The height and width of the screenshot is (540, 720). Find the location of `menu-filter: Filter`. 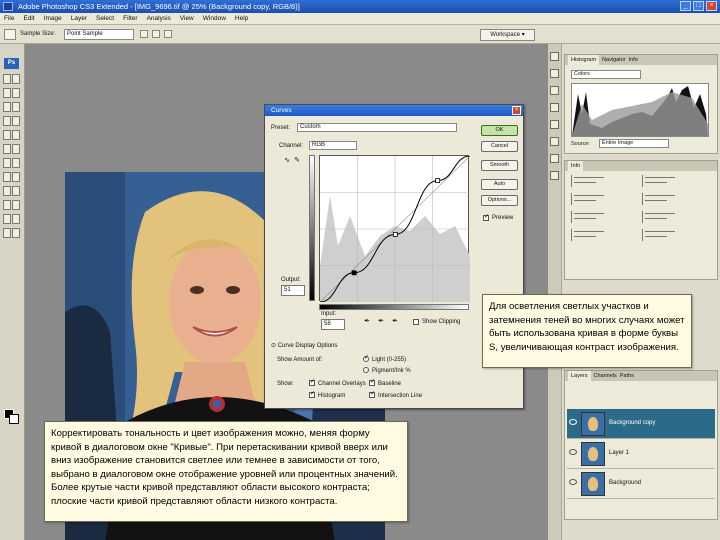

menu-filter: Filter is located at coordinates (130, 18).